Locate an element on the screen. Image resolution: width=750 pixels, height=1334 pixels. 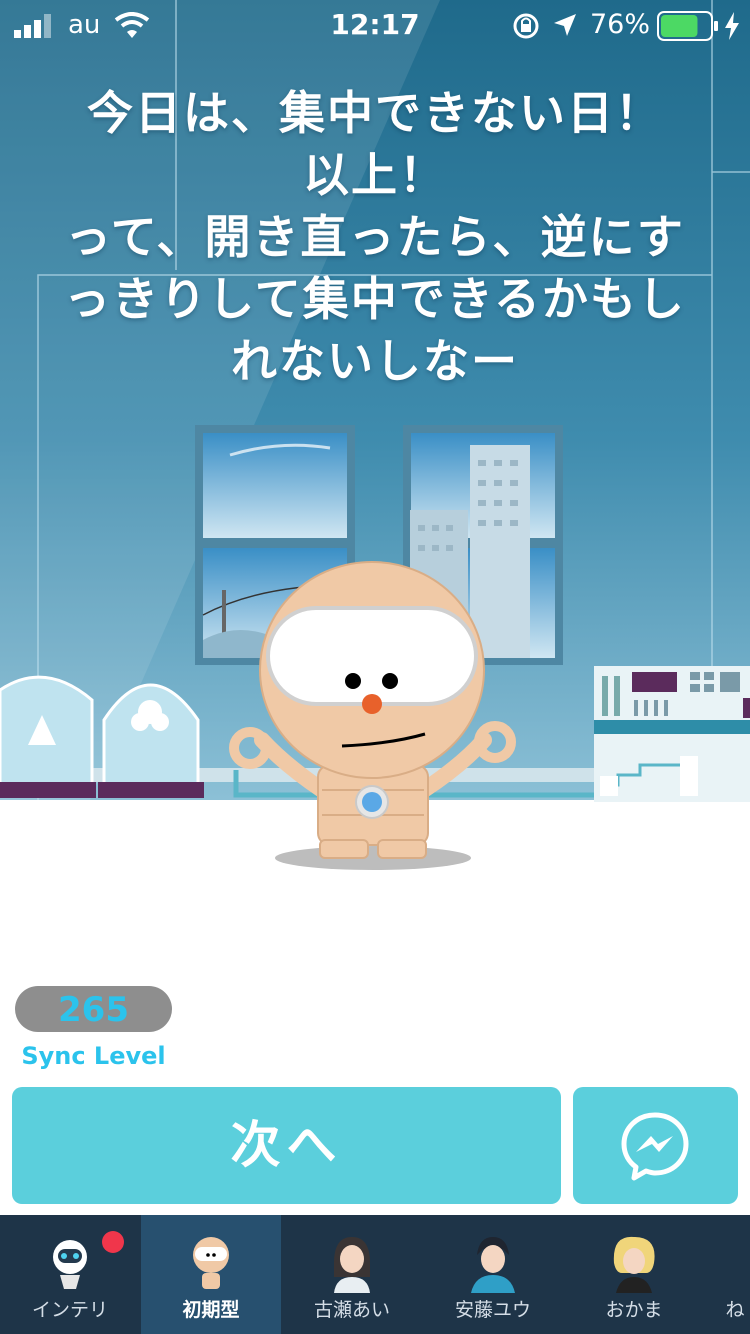
next-button: 次へ is located at coordinates (286, 1145).